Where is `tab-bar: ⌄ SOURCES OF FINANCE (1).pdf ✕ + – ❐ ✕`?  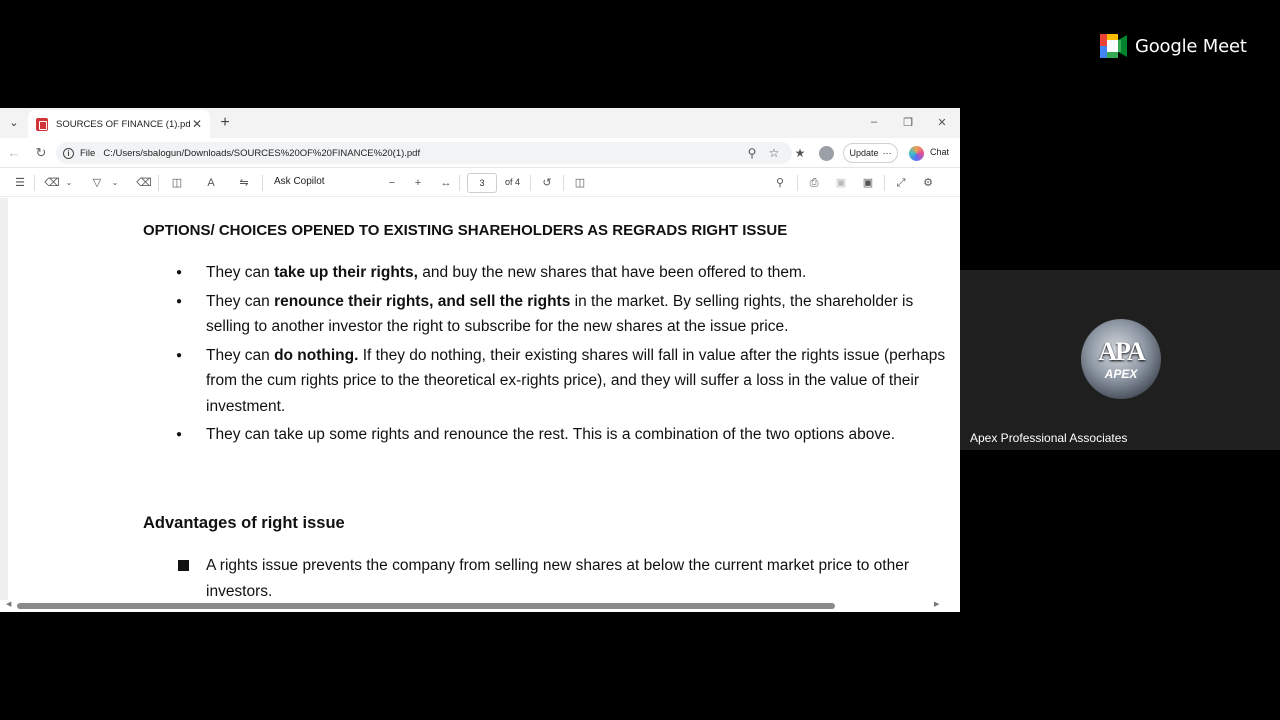 tab-bar: ⌄ SOURCES OF FINANCE (1).pdf ✕ + – ❐ ✕ is located at coordinates (480, 123).